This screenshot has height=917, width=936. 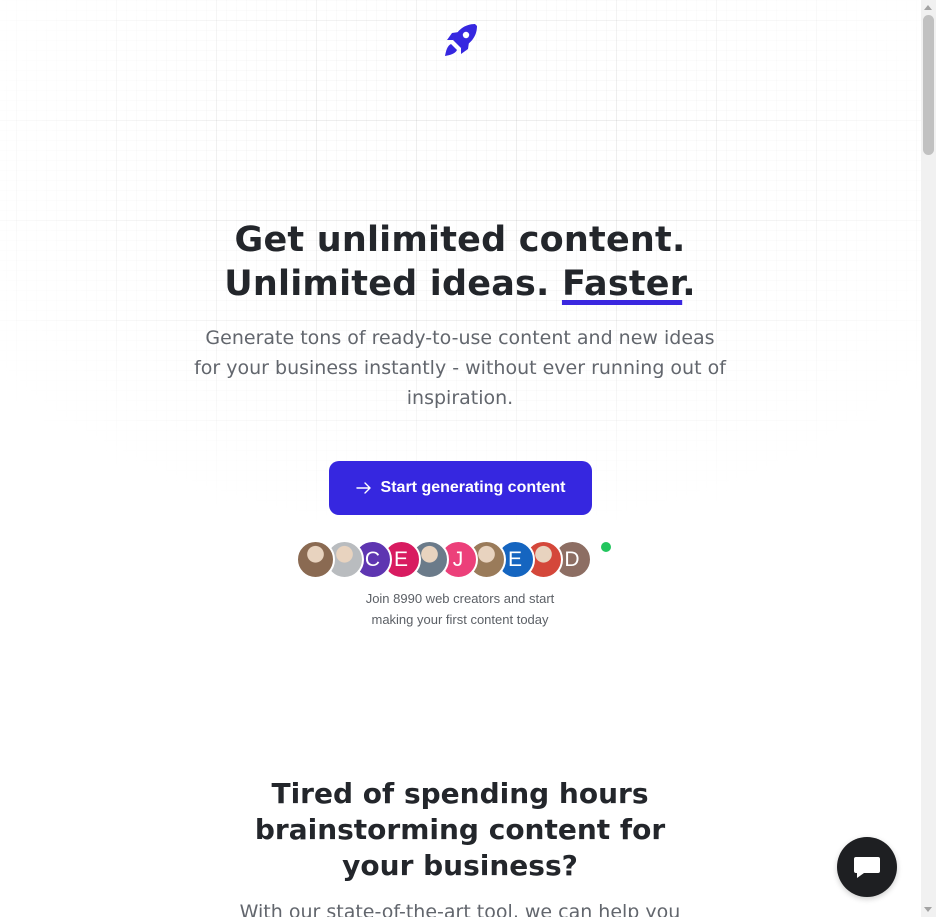 I want to click on hero-title-line1: Get unlimited content., so click(x=460, y=240).